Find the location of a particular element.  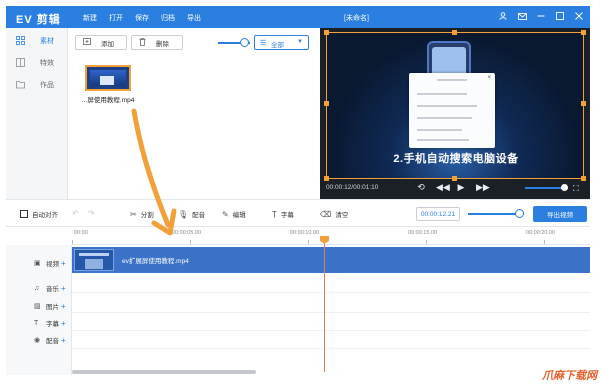

filter-value: 全部 is located at coordinates (277, 45).